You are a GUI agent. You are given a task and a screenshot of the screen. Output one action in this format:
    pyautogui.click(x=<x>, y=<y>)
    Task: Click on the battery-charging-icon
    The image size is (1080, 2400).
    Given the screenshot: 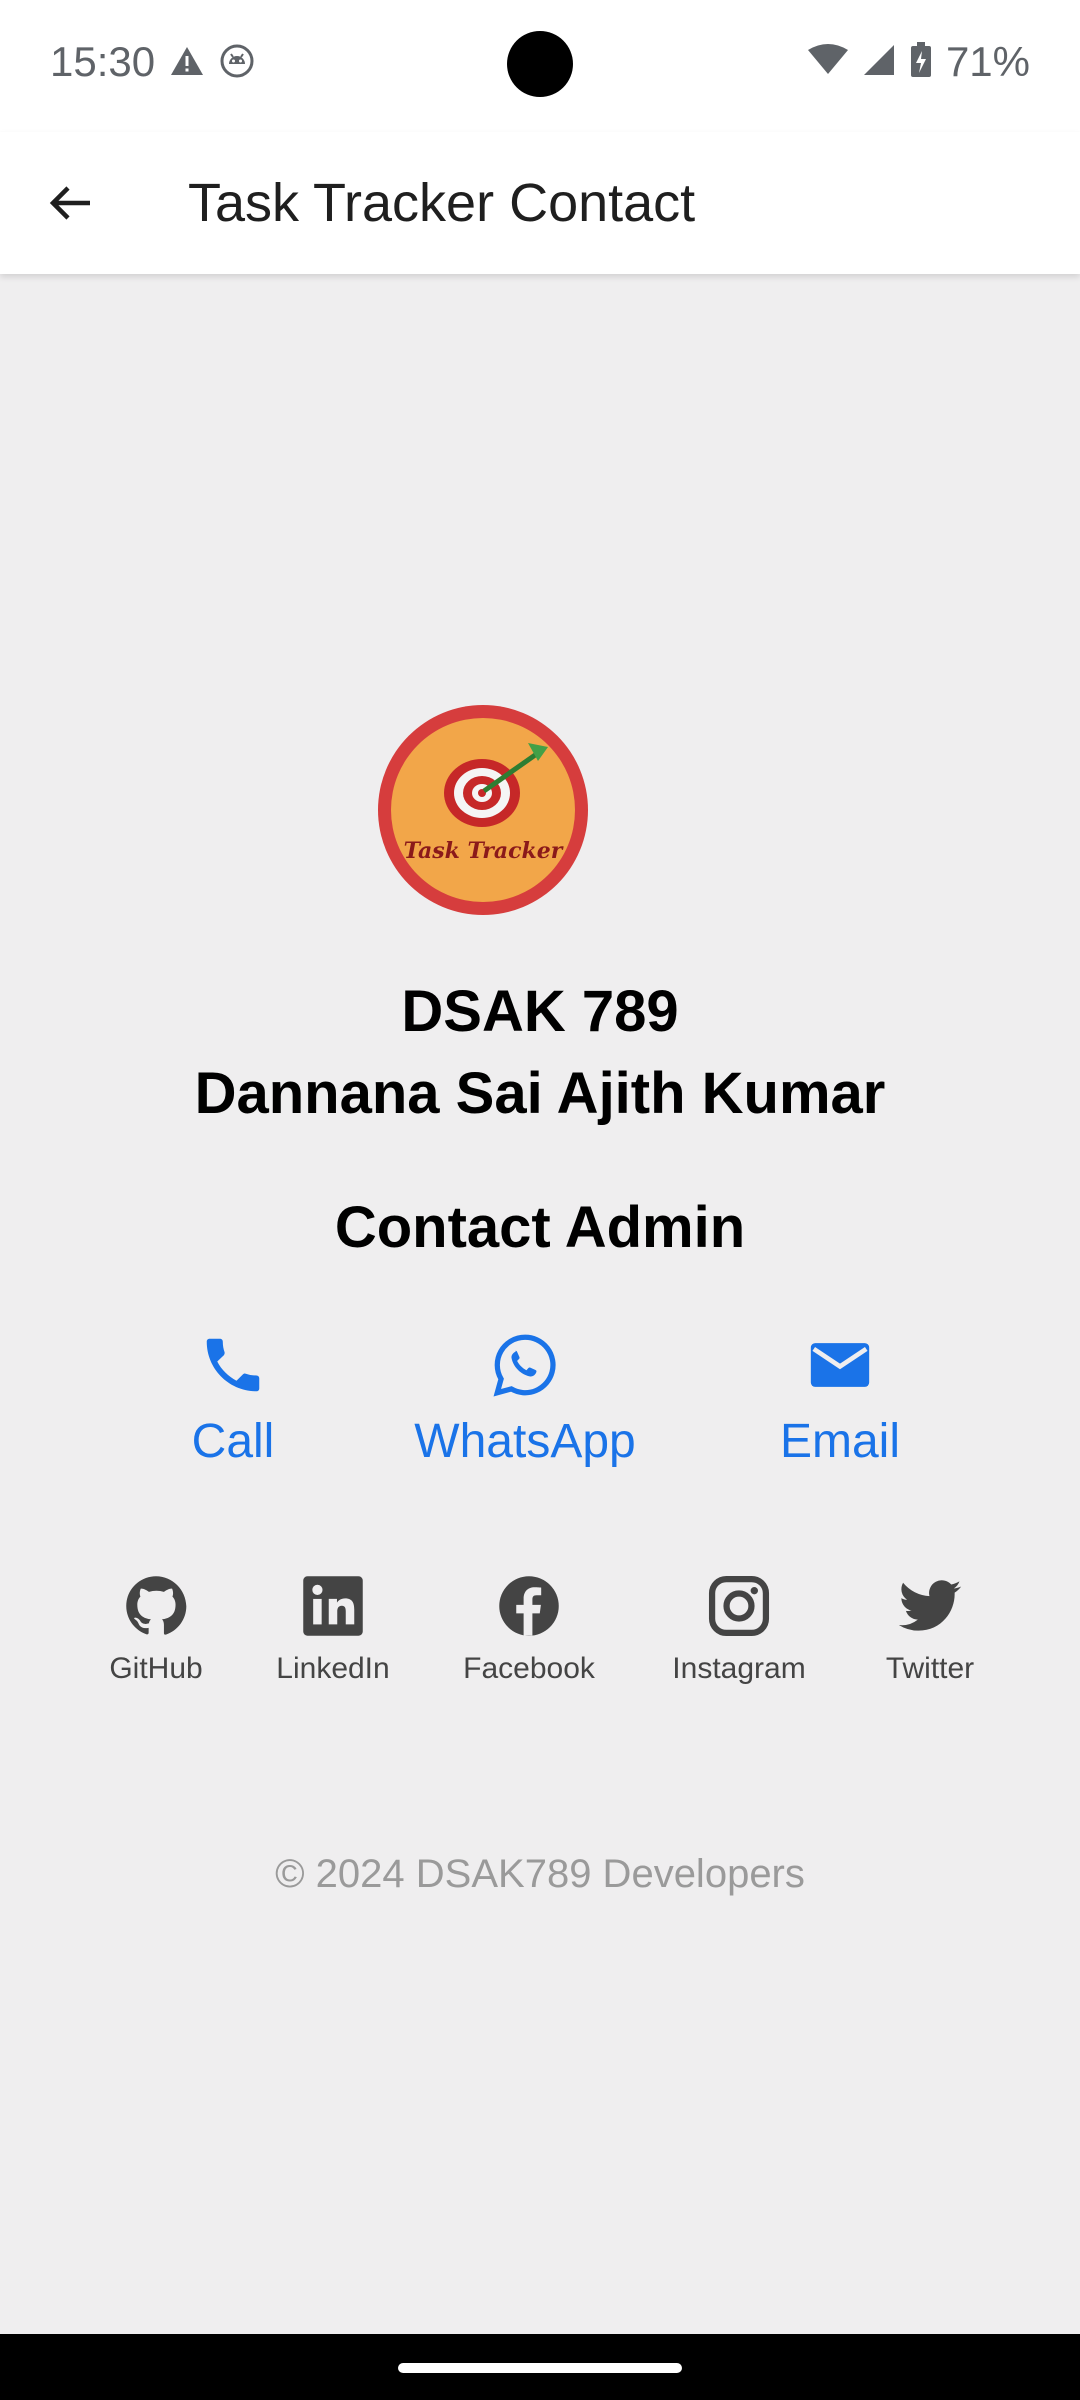 What is the action you would take?
    pyautogui.click(x=921, y=62)
    